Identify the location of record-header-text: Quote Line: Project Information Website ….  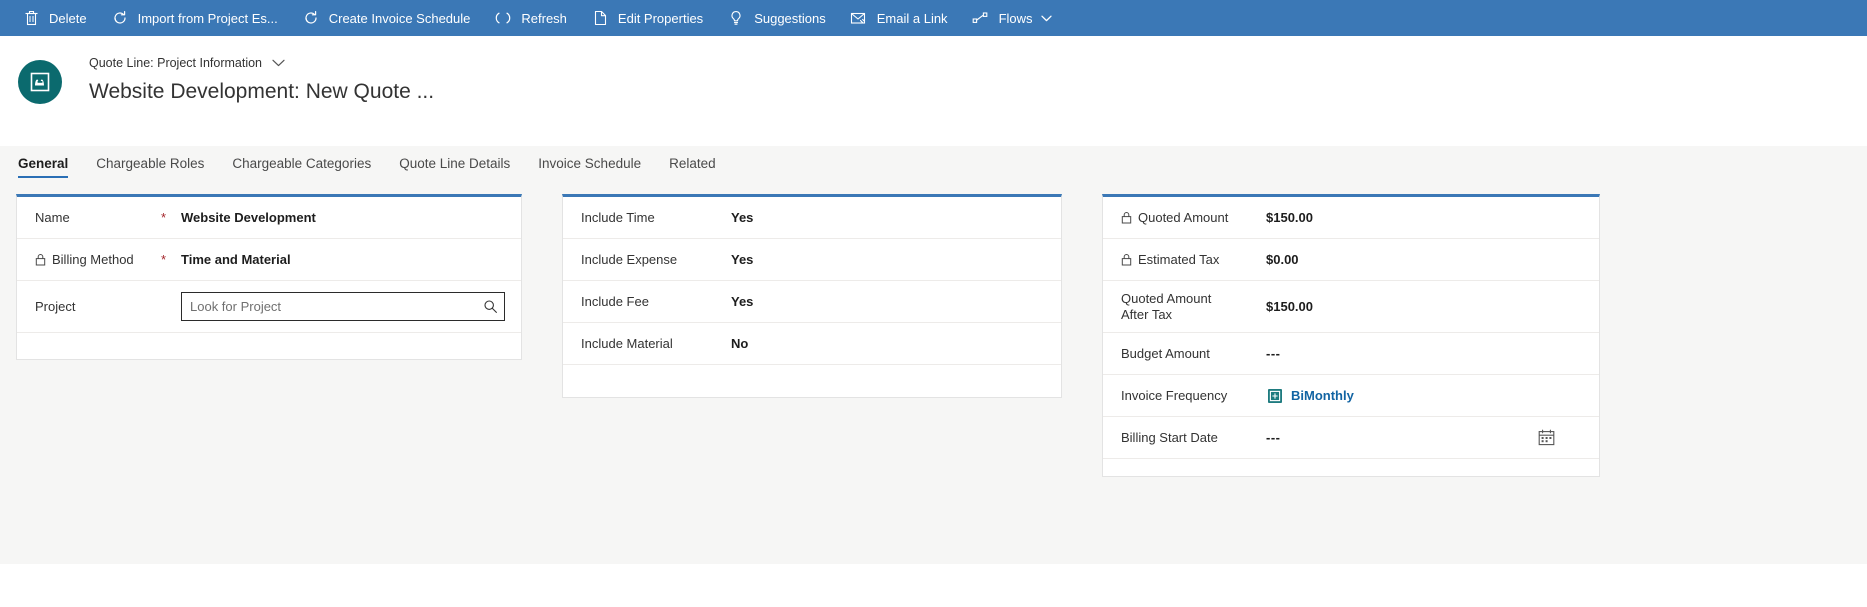
(261, 80).